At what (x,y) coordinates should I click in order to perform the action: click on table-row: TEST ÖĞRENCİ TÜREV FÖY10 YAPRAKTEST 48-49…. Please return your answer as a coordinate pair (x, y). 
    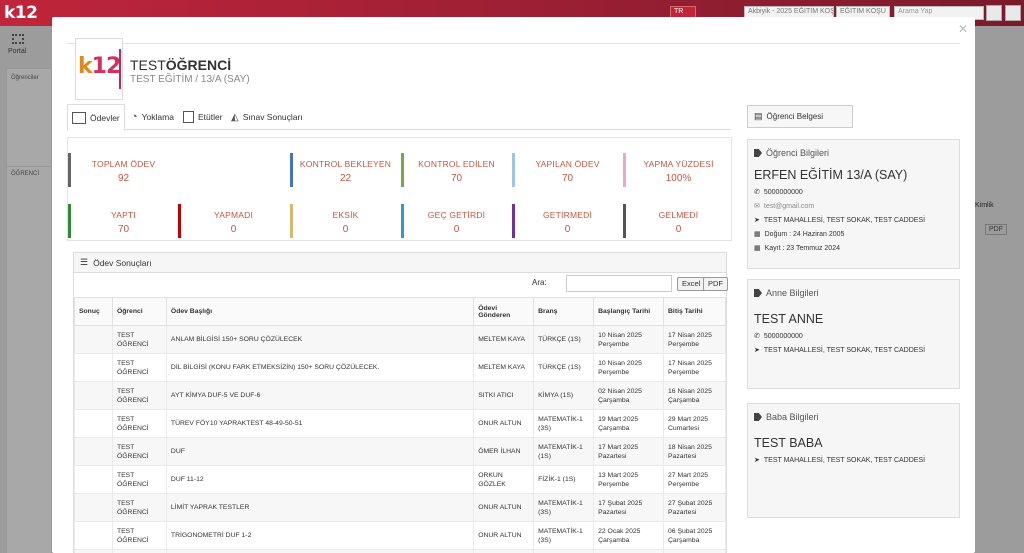
    Looking at the image, I should click on (400, 423).